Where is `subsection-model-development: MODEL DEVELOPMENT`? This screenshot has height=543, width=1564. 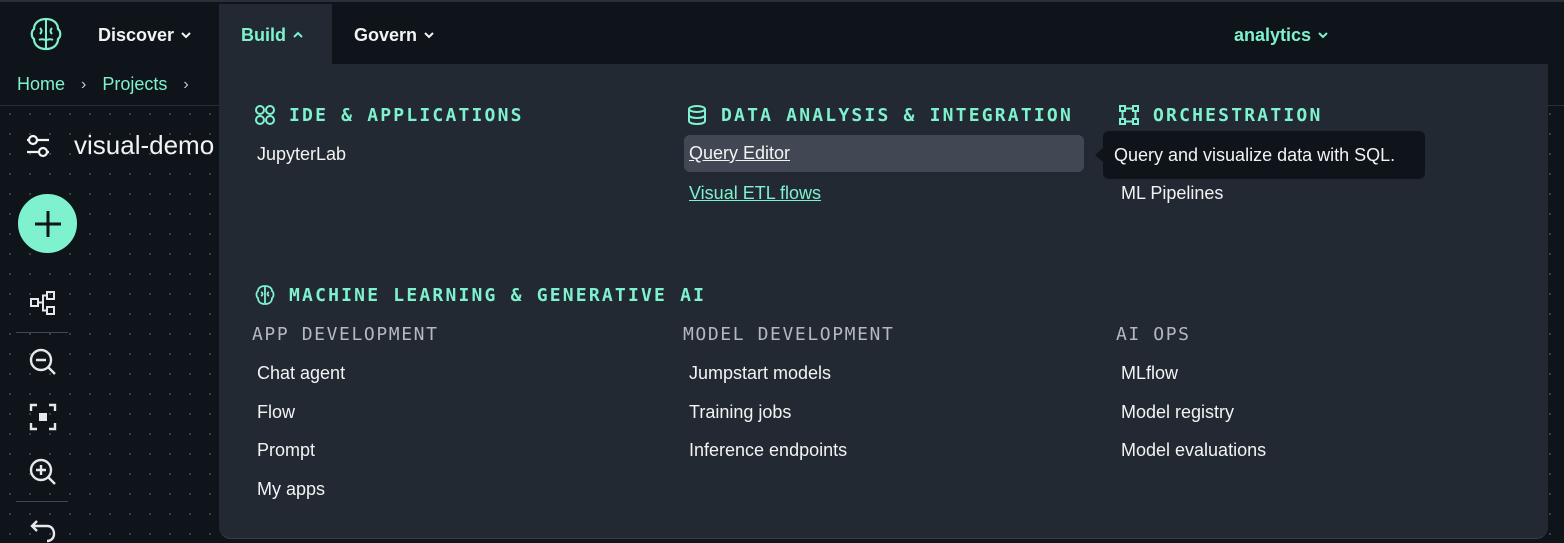
subsection-model-development: MODEL DEVELOPMENT is located at coordinates (789, 334).